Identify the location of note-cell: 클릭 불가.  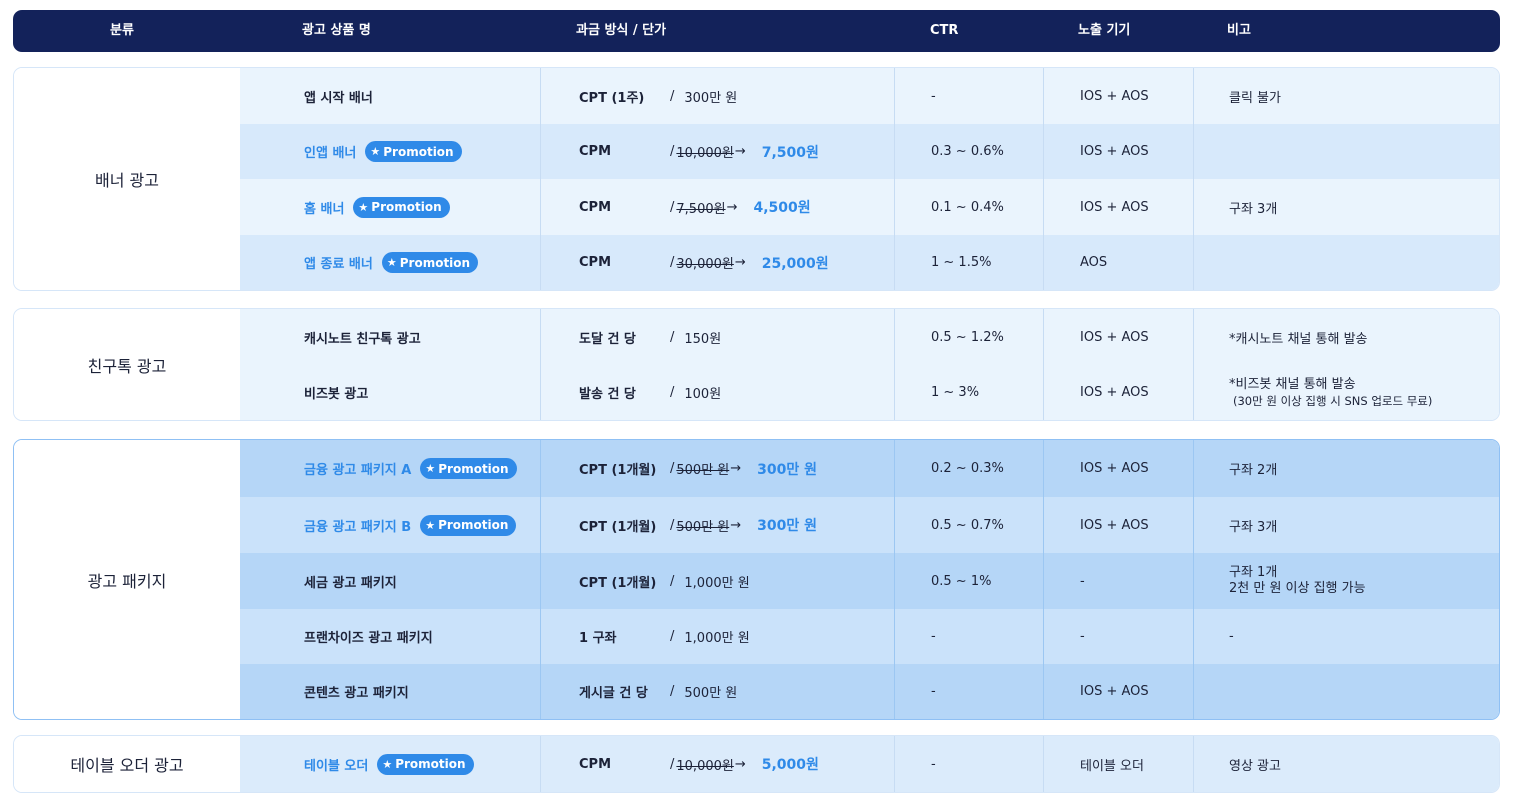
(1255, 96).